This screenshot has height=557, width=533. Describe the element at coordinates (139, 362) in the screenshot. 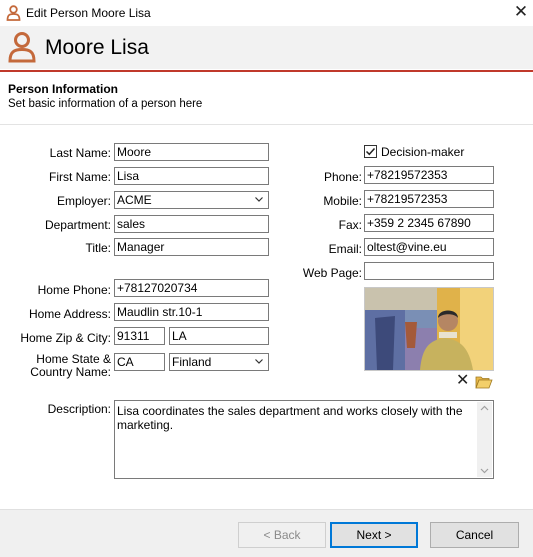

I see `home-state-field: CA` at that location.